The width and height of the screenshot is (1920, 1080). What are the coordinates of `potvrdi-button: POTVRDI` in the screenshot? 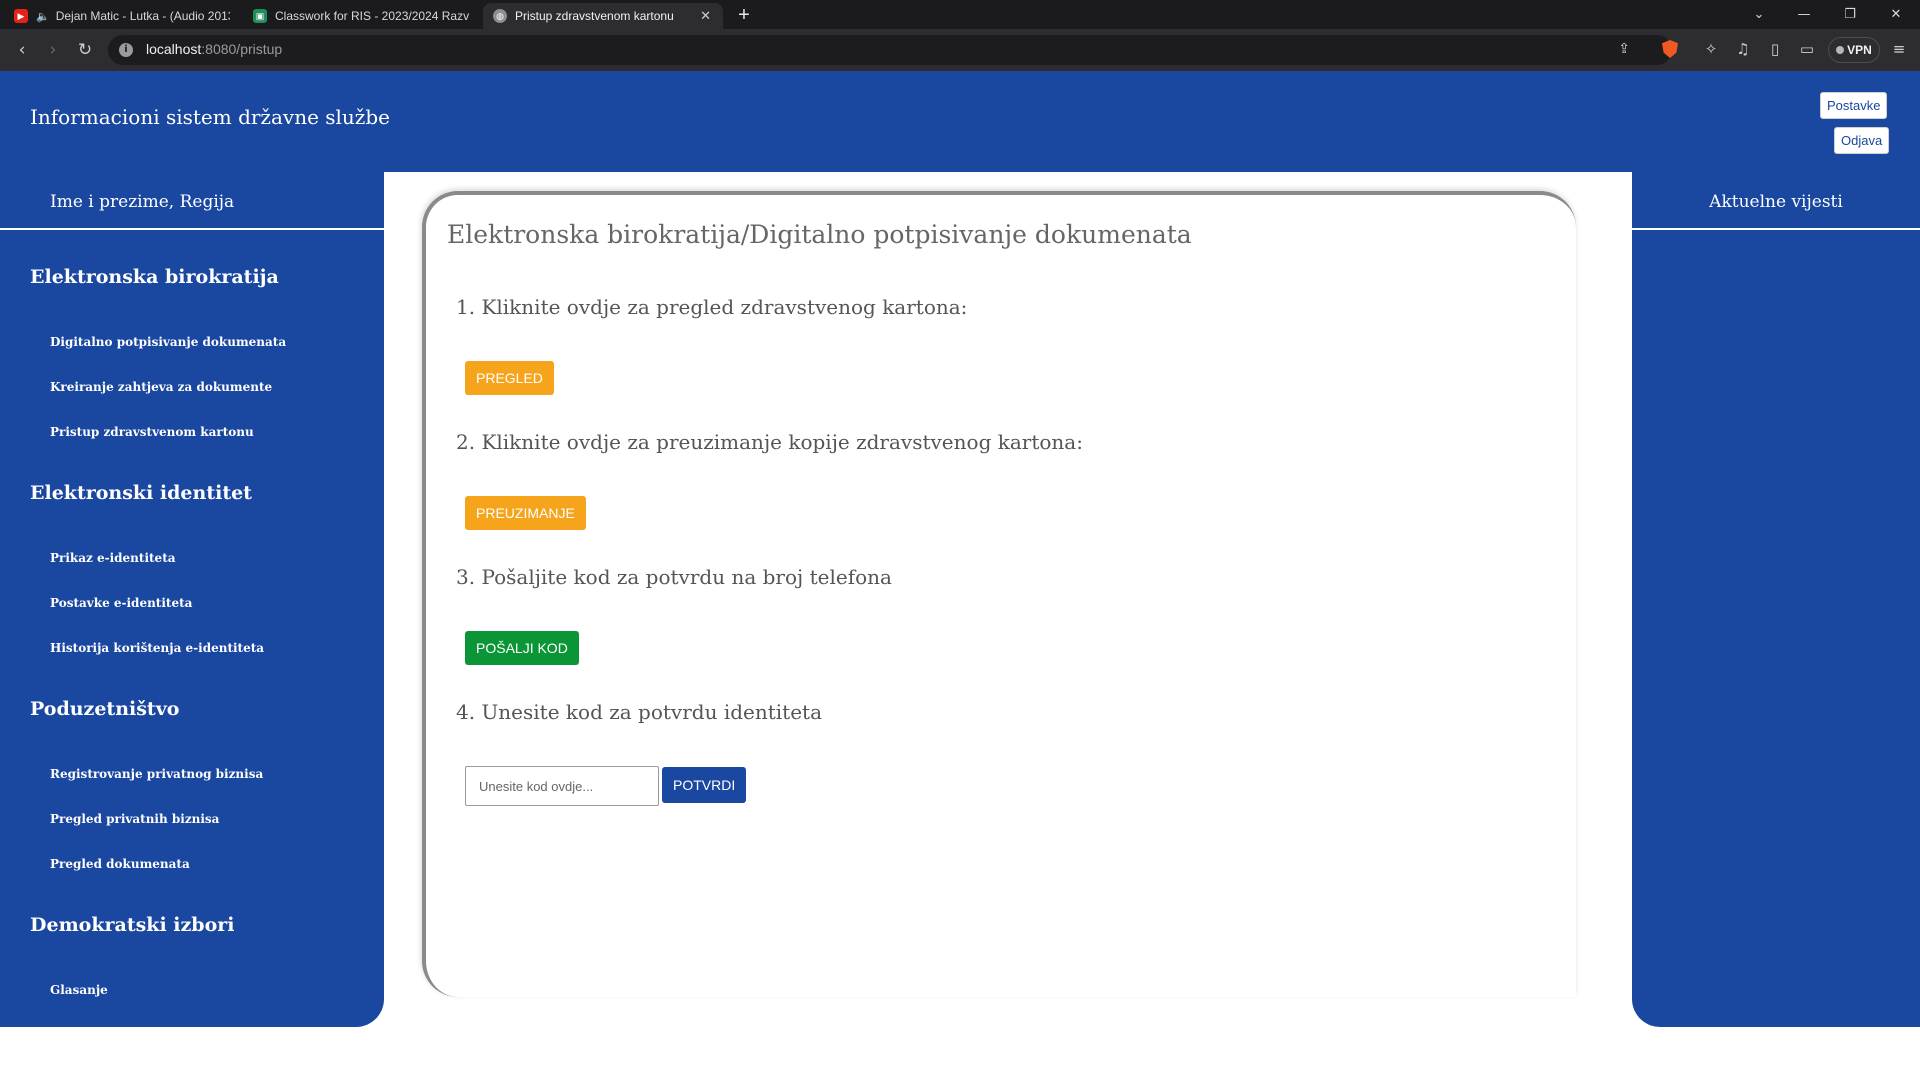 It's located at (704, 785).